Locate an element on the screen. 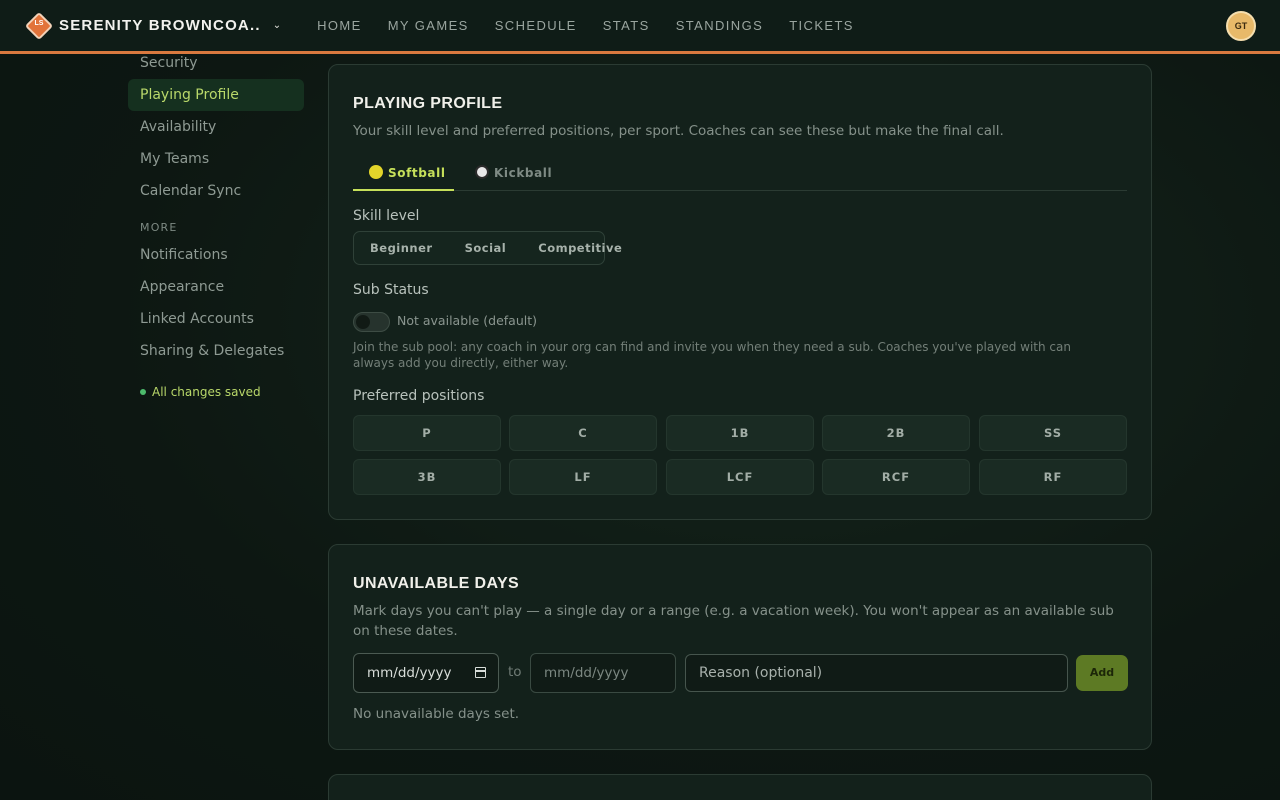 This screenshot has height=800, width=1280. position-ss: SS is located at coordinates (1053, 433).